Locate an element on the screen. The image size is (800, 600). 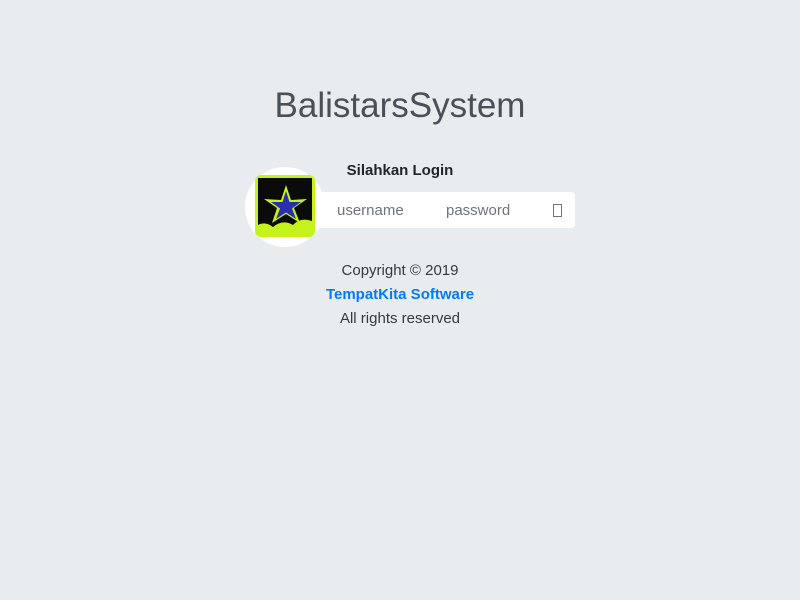
login-form is located at coordinates (432, 210).